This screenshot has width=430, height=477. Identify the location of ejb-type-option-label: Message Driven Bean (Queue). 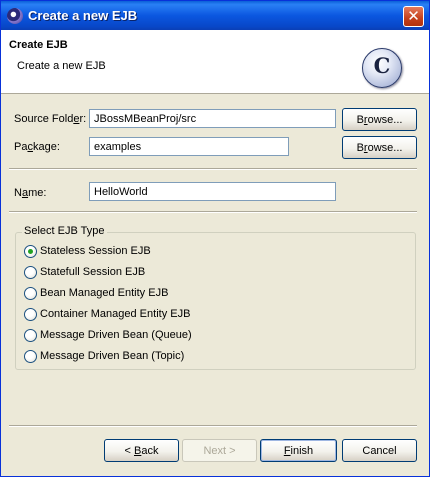
(116, 335).